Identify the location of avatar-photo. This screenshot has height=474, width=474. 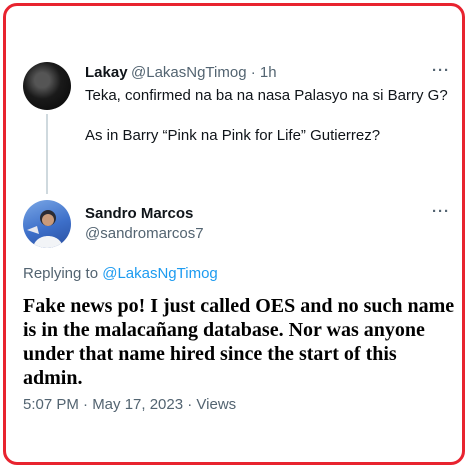
(45, 229).